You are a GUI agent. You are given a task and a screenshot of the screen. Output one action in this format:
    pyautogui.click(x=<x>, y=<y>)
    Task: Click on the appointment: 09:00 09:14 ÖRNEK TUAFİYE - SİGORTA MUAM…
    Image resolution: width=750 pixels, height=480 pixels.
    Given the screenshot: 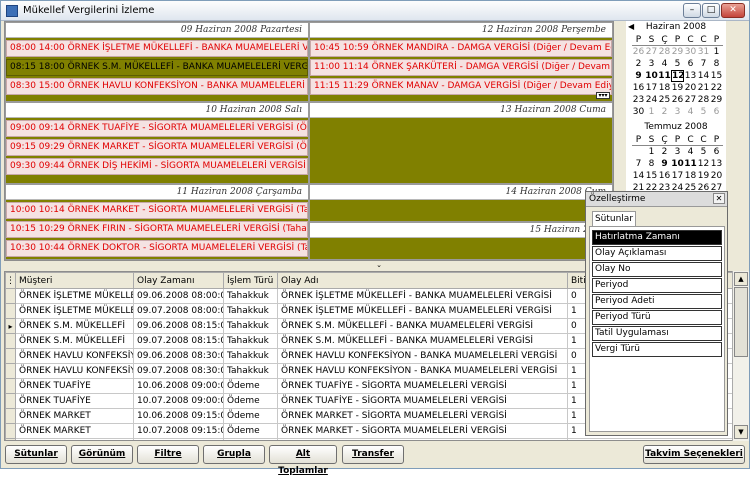 What is the action you would take?
    pyautogui.click(x=157, y=128)
    